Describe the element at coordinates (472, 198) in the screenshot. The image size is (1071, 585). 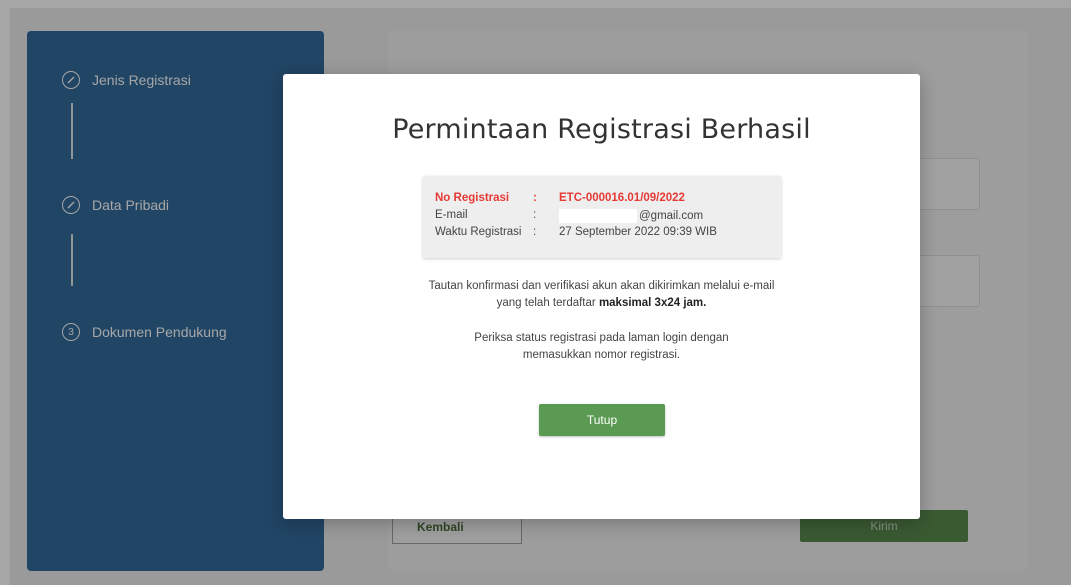
I see `registration-number-label: No Registrasi` at that location.